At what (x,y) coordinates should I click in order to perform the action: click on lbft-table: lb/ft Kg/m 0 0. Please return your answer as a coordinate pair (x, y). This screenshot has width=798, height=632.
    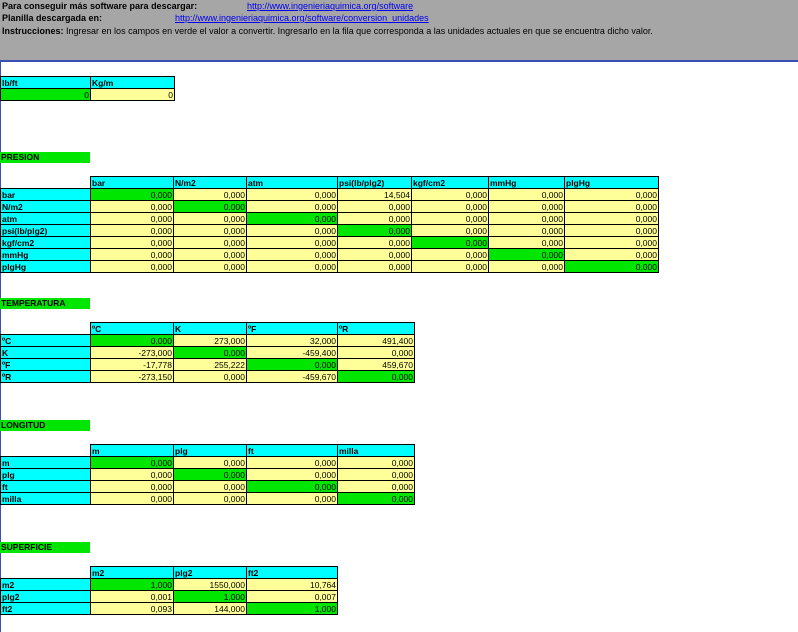
    Looking at the image, I should click on (87, 88).